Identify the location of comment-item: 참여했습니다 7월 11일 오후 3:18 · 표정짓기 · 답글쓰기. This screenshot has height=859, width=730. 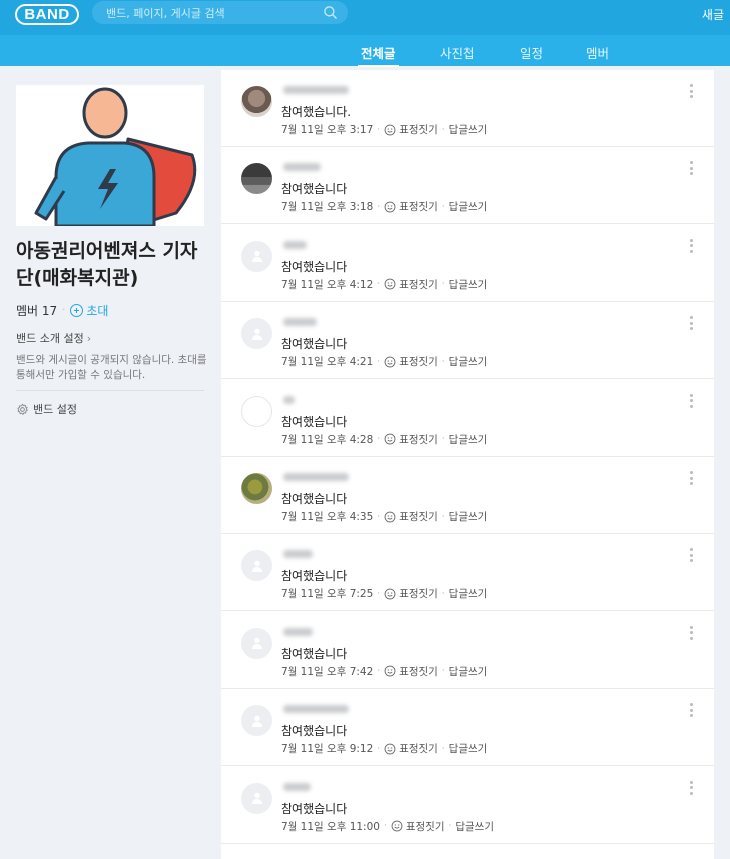
(467, 186).